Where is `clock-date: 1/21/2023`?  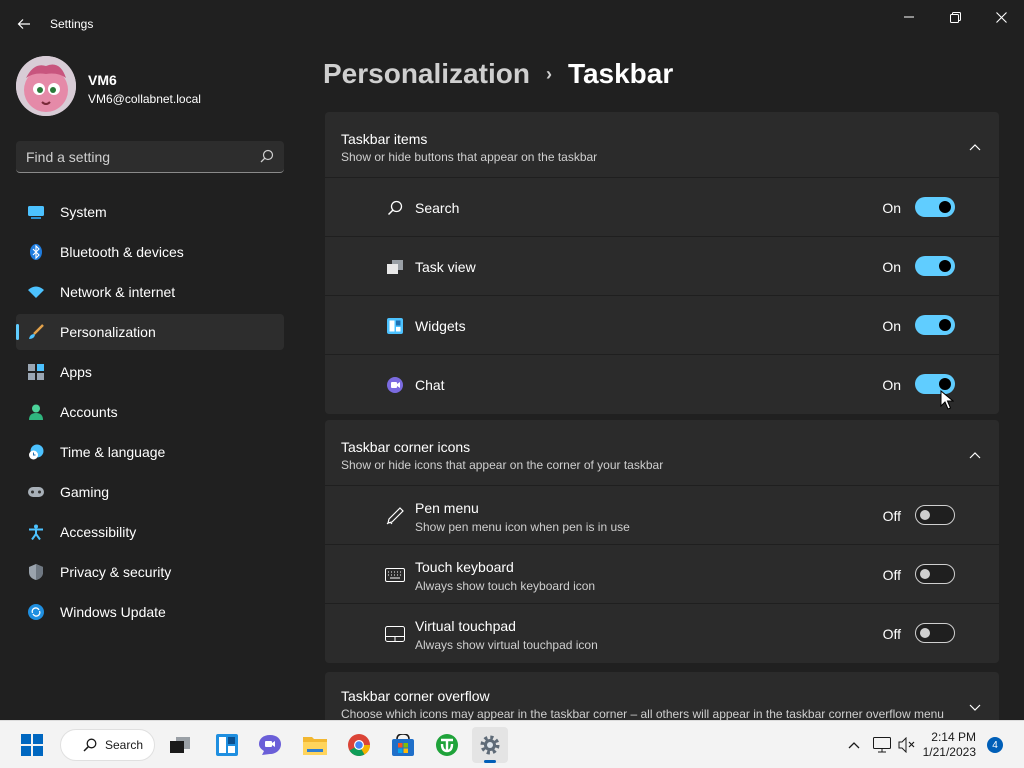
clock-date: 1/21/2023 is located at coordinates (949, 752).